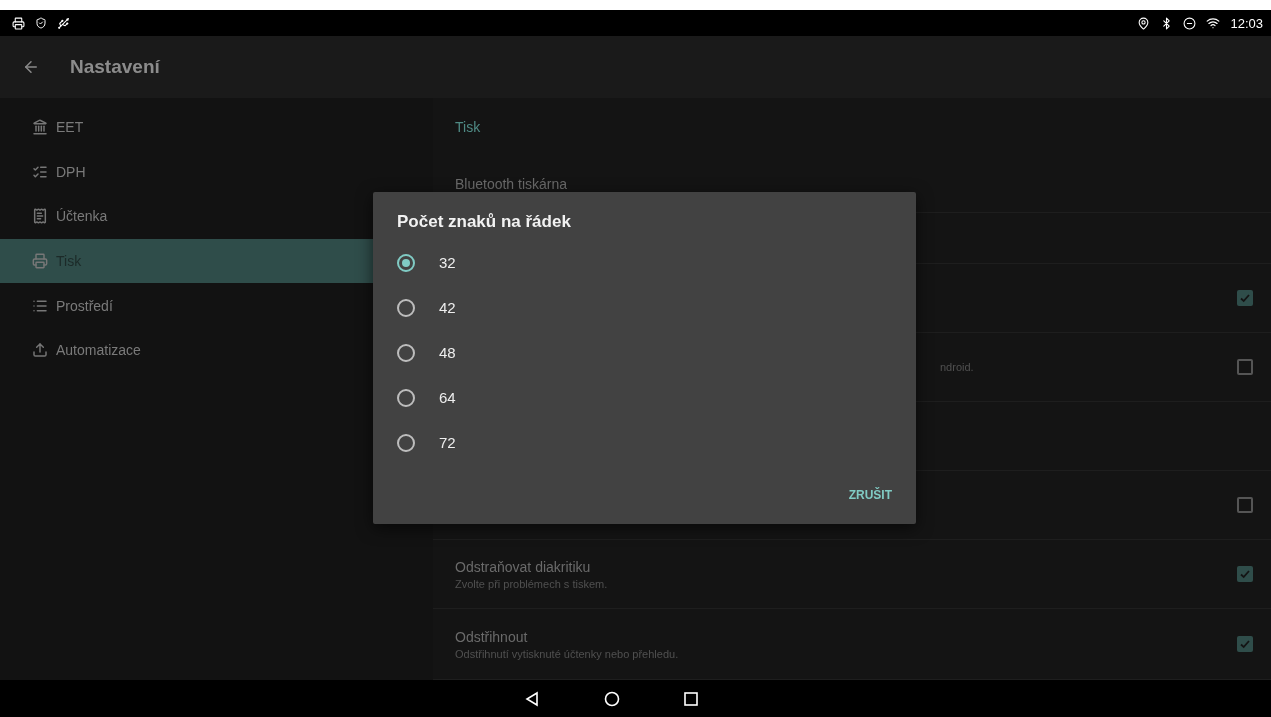  Describe the element at coordinates (70, 127) in the screenshot. I see `sidebar-item-label: EET` at that location.